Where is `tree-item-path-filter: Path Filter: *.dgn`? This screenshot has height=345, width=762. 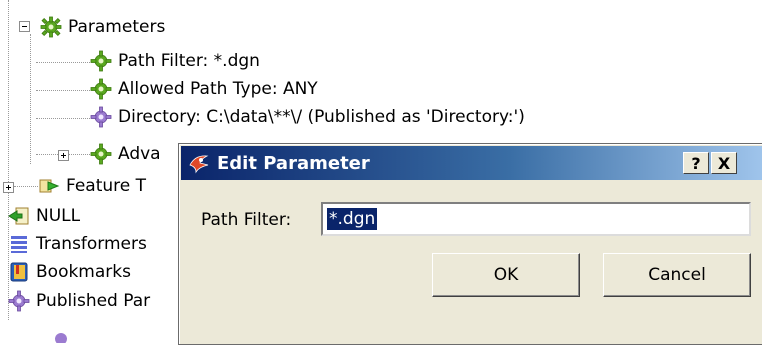
tree-item-path-filter: Path Filter: *.dgn is located at coordinates (175, 61).